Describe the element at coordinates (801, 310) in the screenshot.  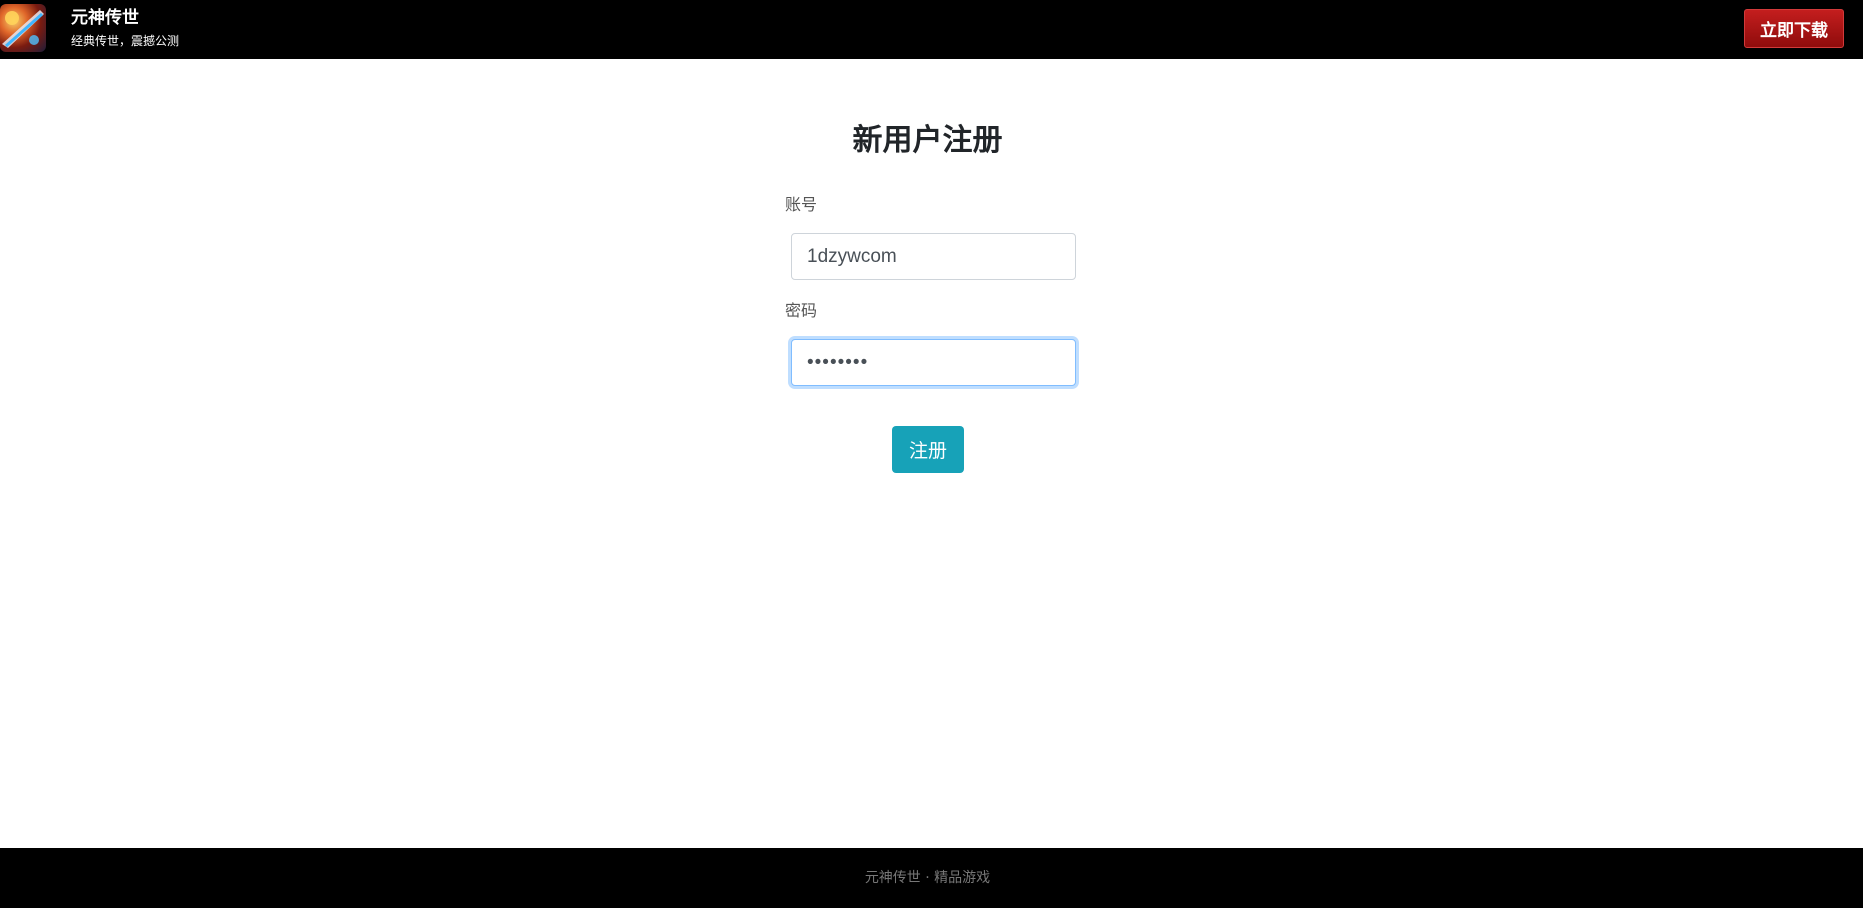
I see `password-label: 密码` at that location.